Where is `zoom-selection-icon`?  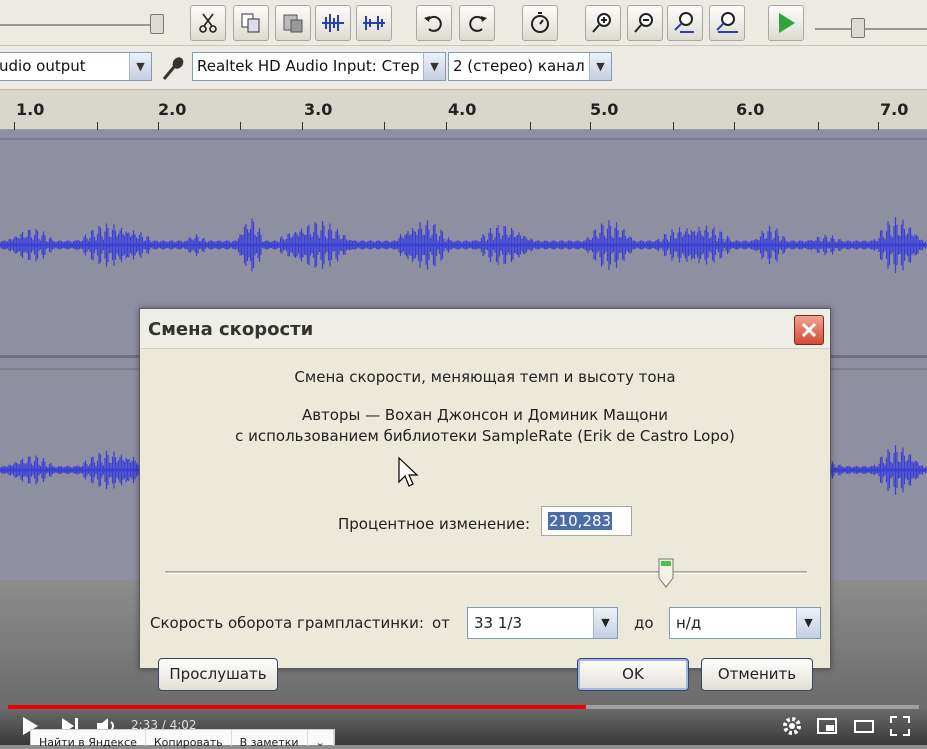
zoom-selection-icon is located at coordinates (685, 23).